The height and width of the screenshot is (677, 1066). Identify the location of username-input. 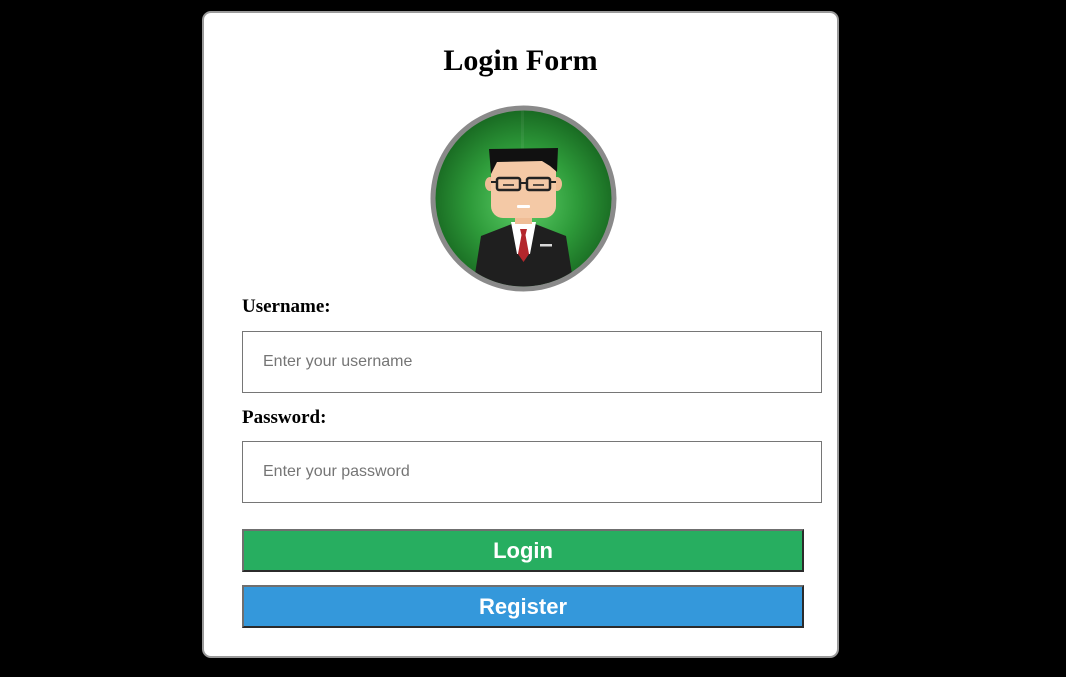
(532, 362).